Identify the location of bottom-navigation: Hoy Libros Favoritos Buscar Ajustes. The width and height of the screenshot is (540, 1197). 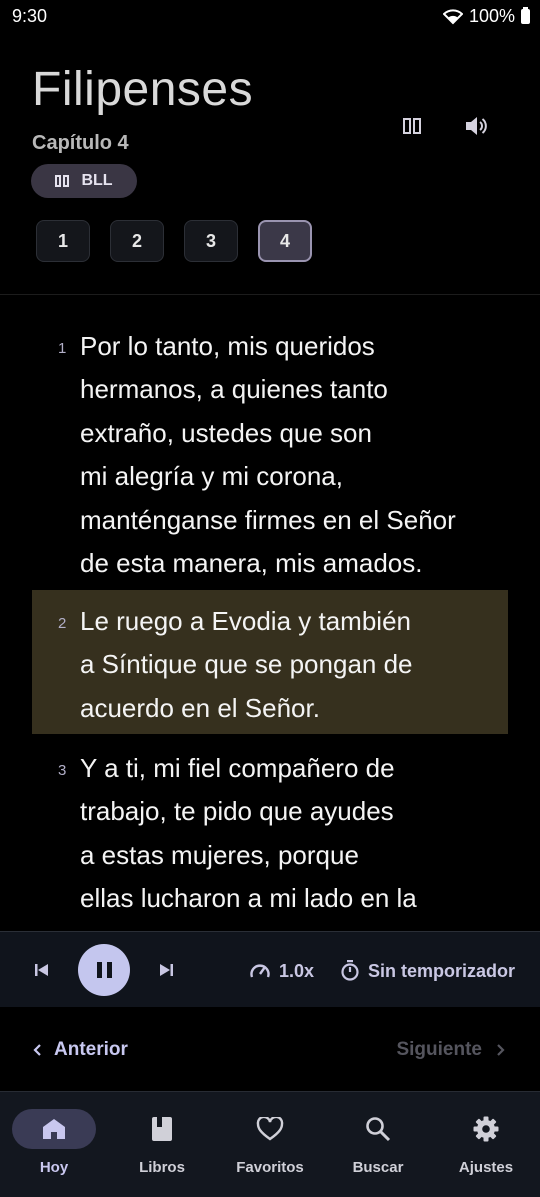
(270, 1144).